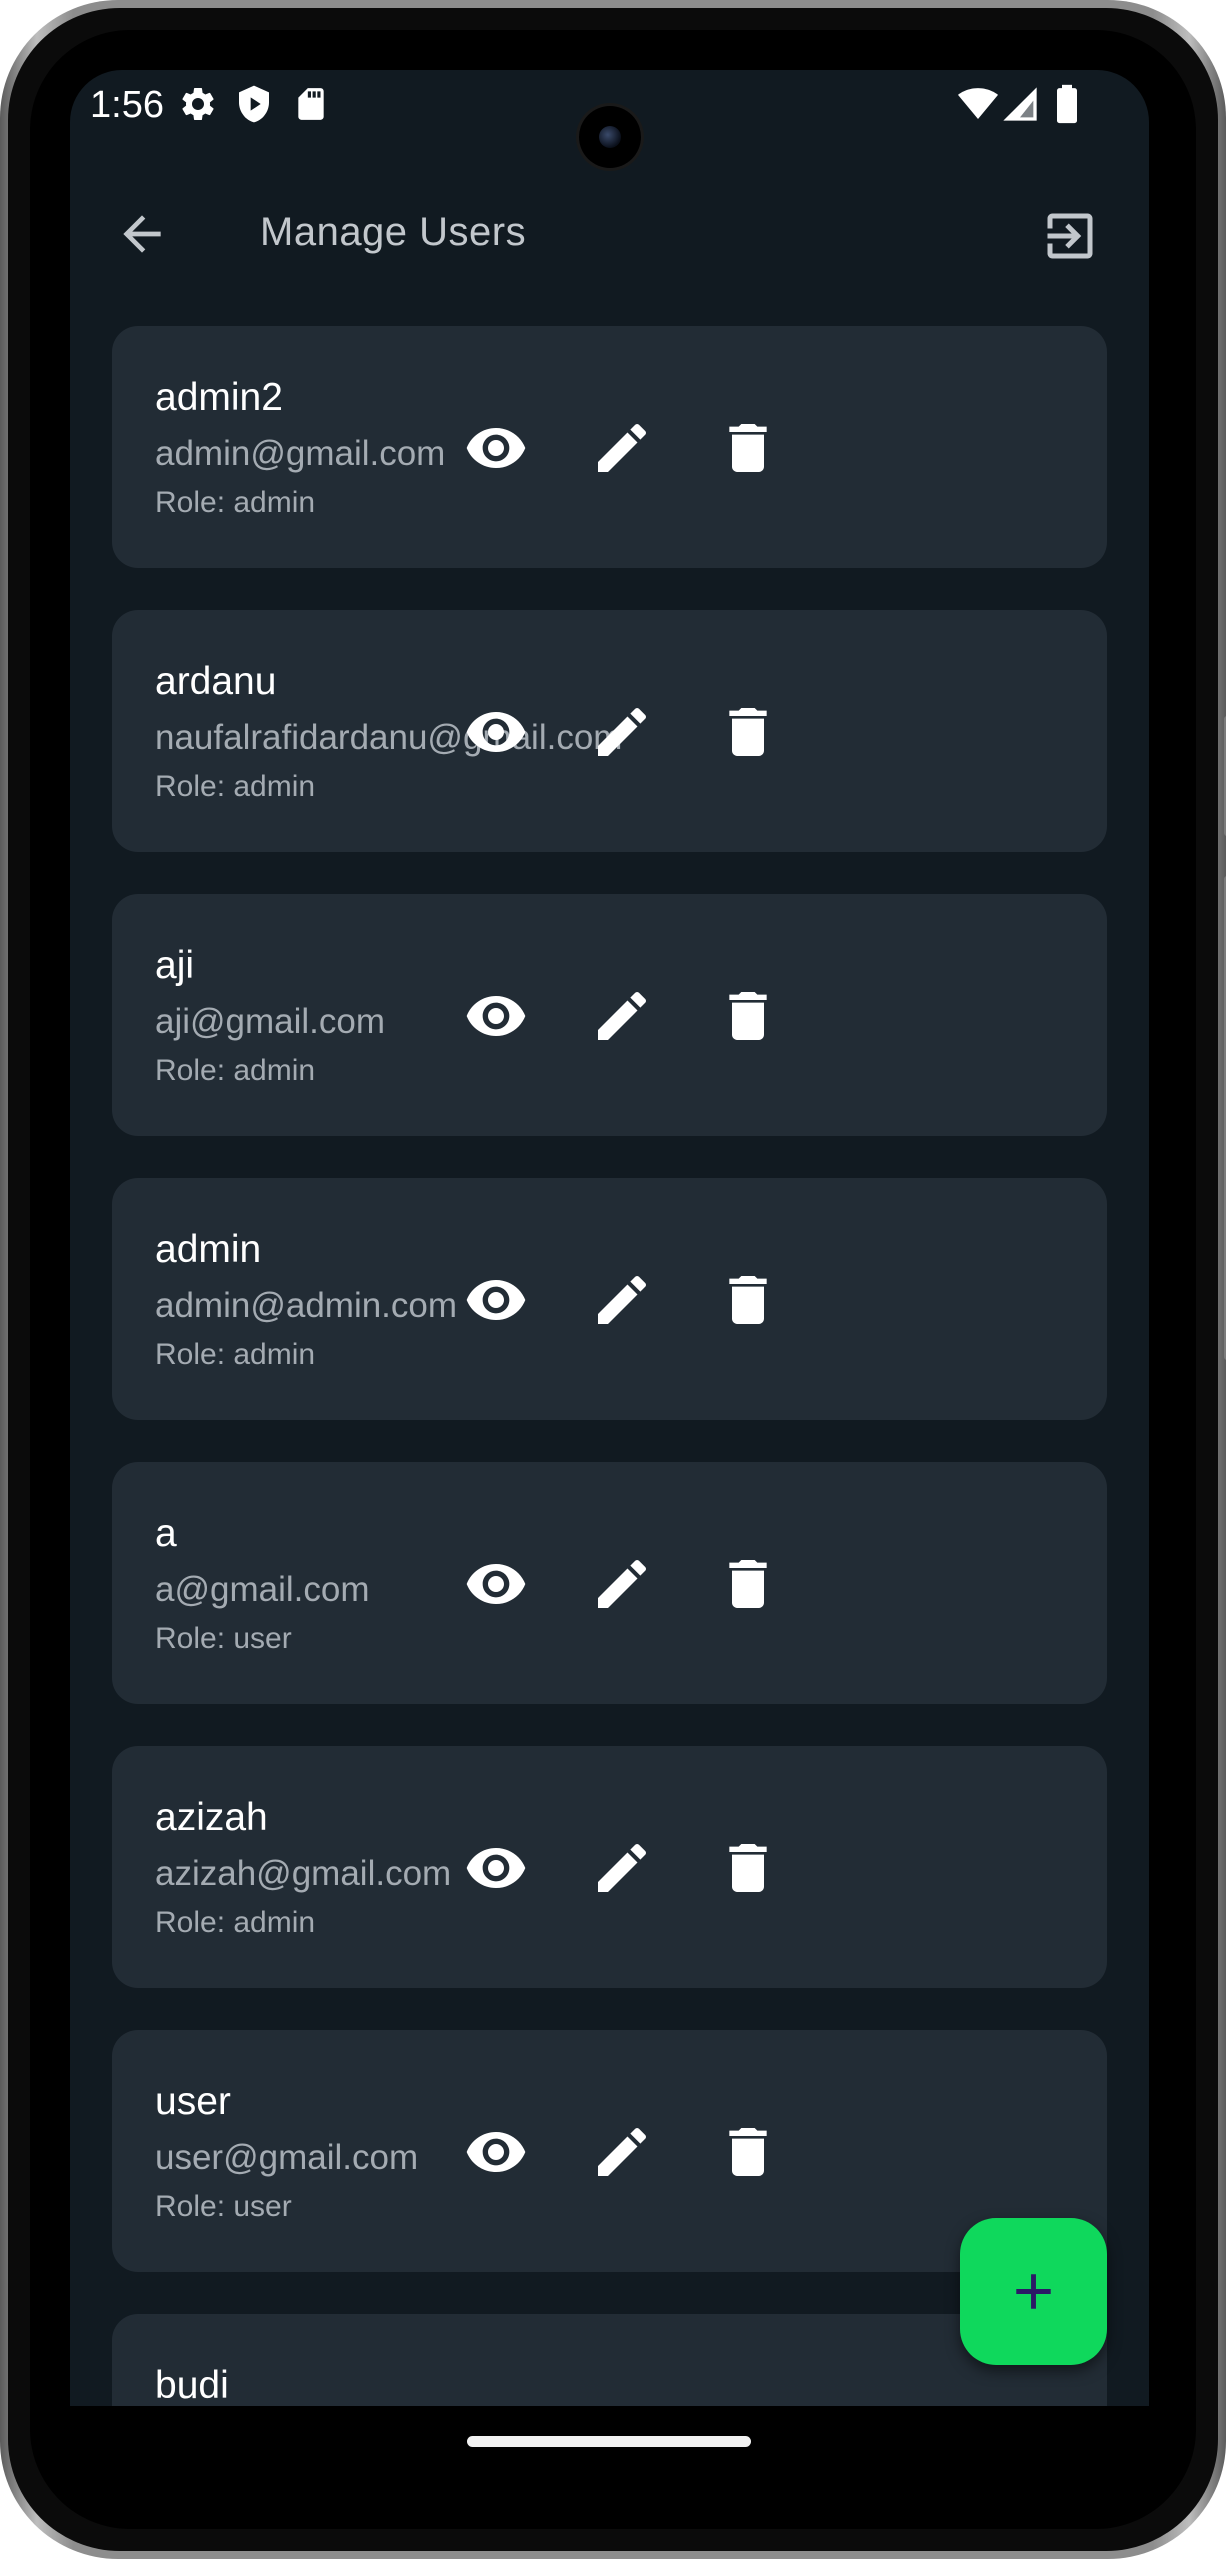 This screenshot has width=1226, height=2559. What do you see at coordinates (254, 104) in the screenshot?
I see `shield-play-icon` at bounding box center [254, 104].